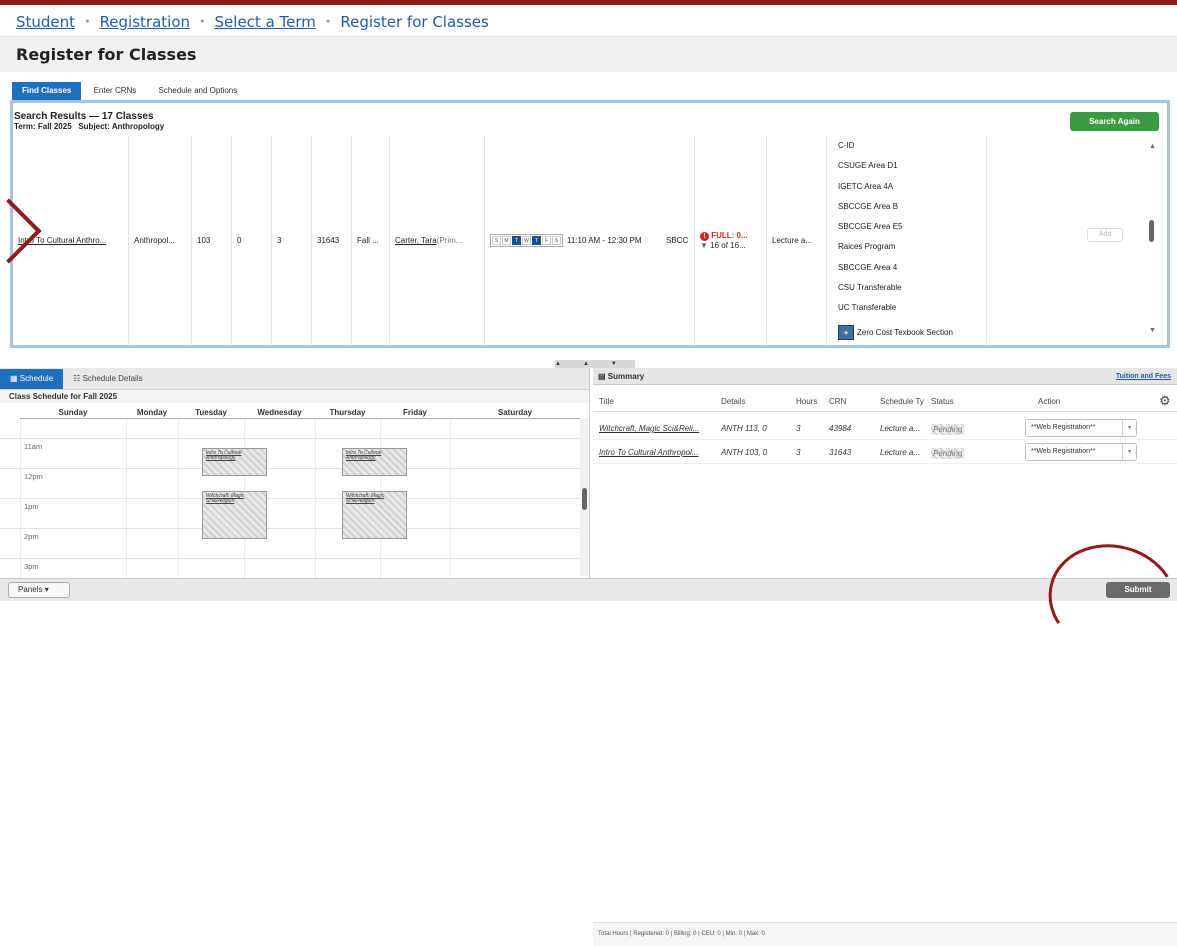 Image resolution: width=1177 pixels, height=946 pixels. Describe the element at coordinates (290, 513) in the screenshot. I see `hour-row: 1pm` at that location.